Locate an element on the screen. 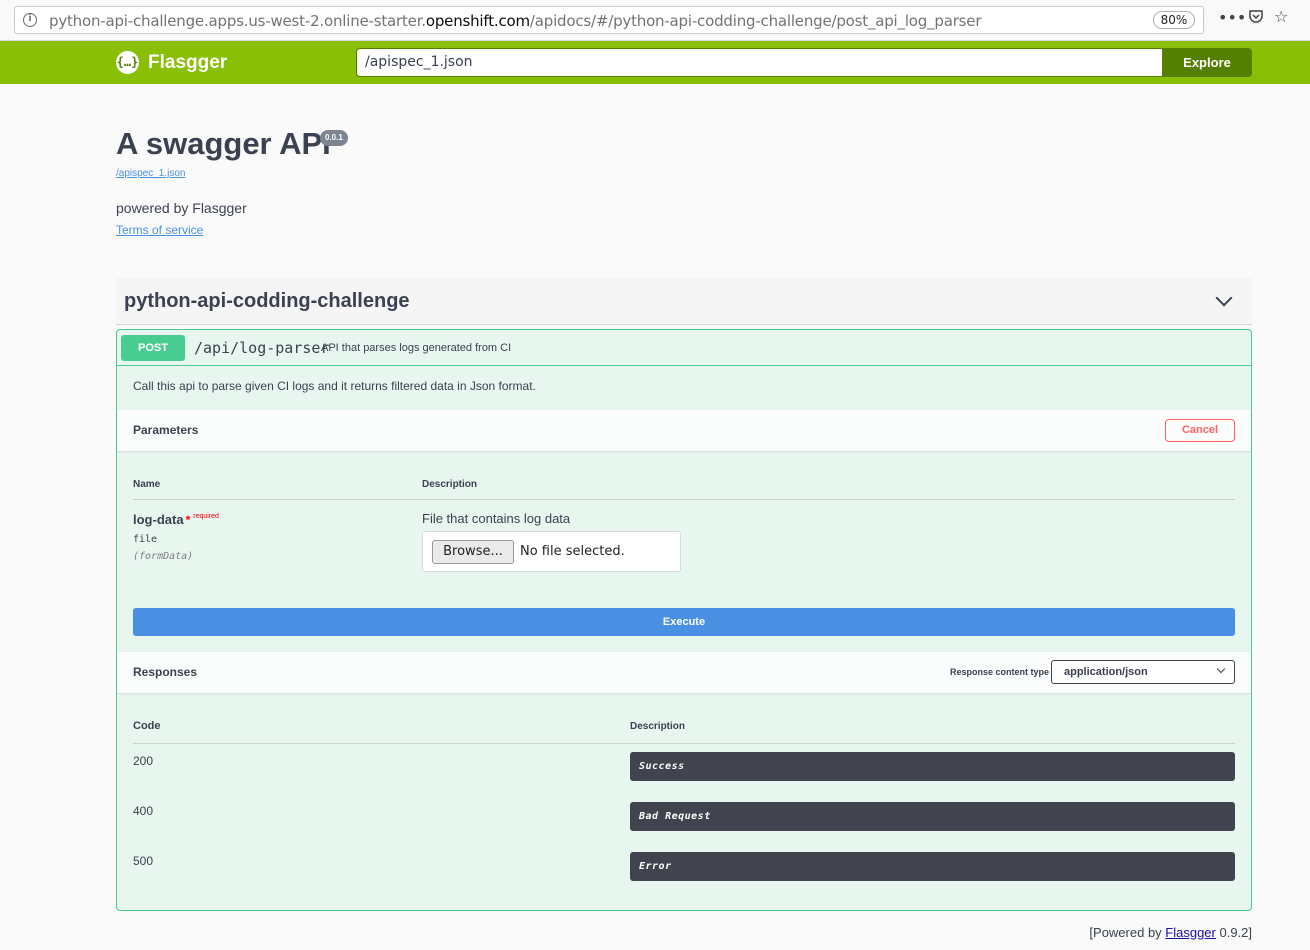 The width and height of the screenshot is (1310, 950). param-type: file is located at coordinates (145, 539).